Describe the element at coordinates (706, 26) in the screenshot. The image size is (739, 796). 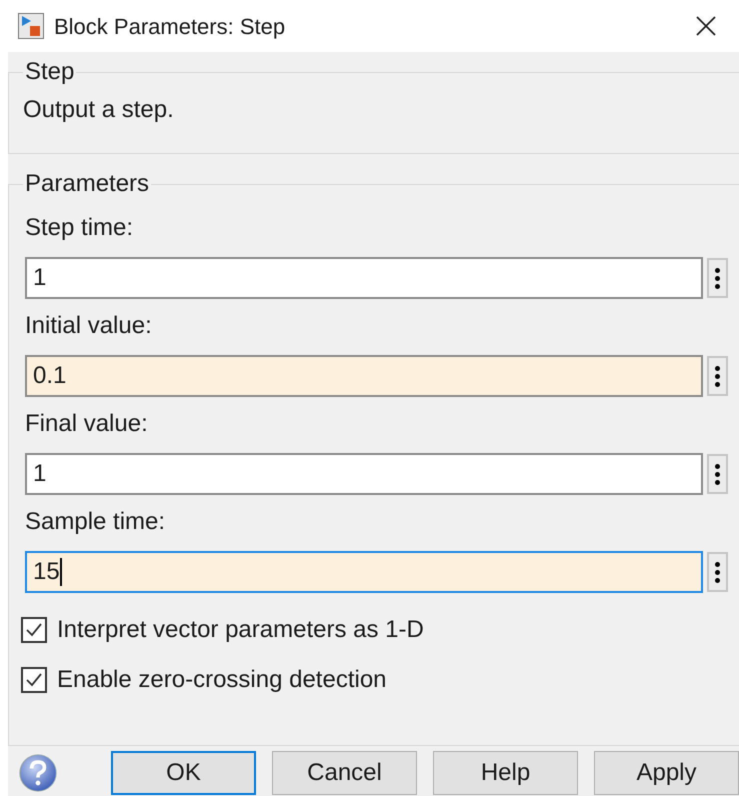
I see `close-icon` at that location.